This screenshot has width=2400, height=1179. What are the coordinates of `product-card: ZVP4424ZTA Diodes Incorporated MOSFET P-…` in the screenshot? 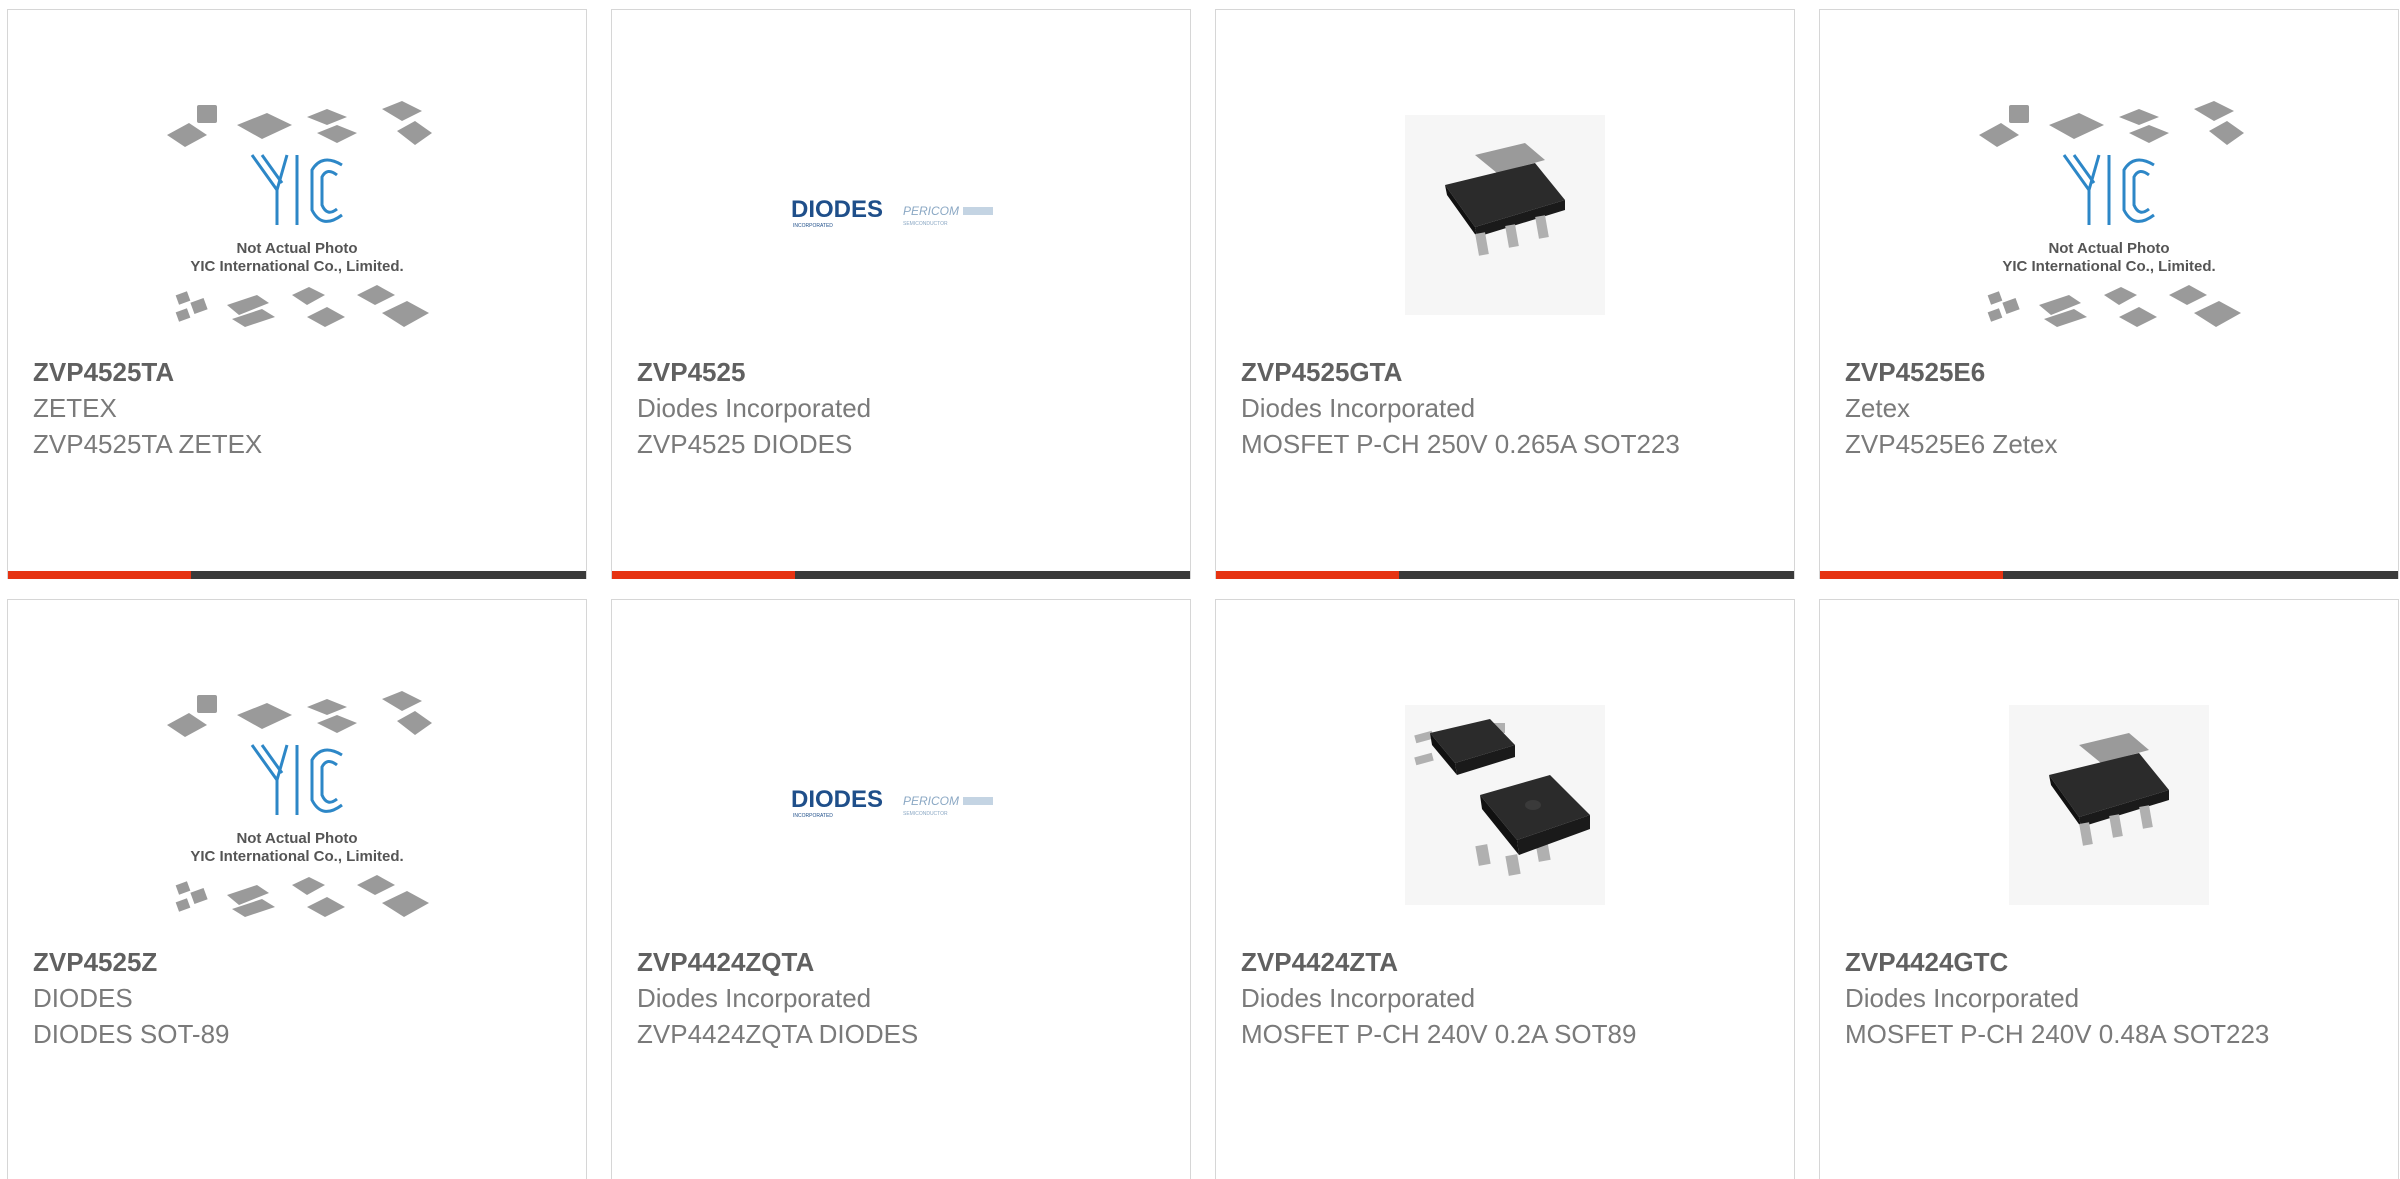 It's located at (1505, 889).